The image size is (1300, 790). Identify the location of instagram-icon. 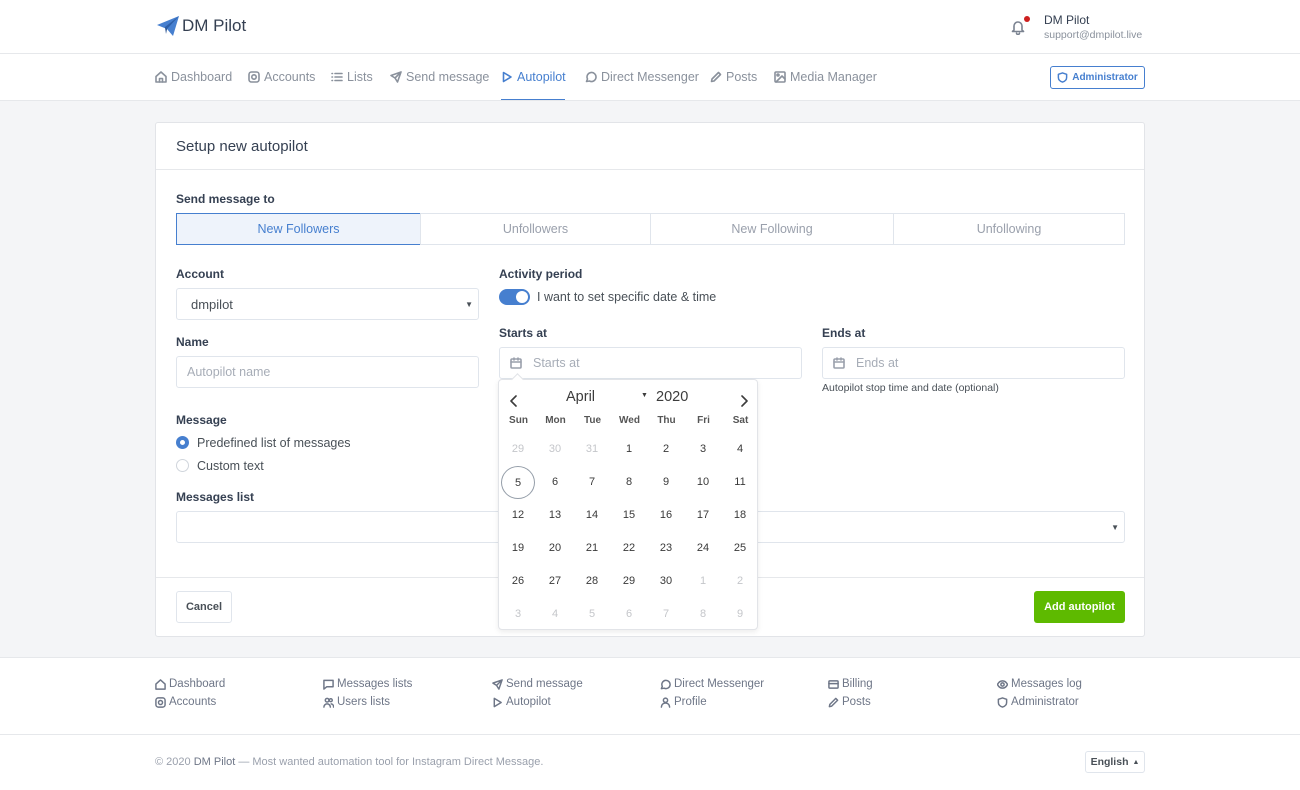
(160, 702).